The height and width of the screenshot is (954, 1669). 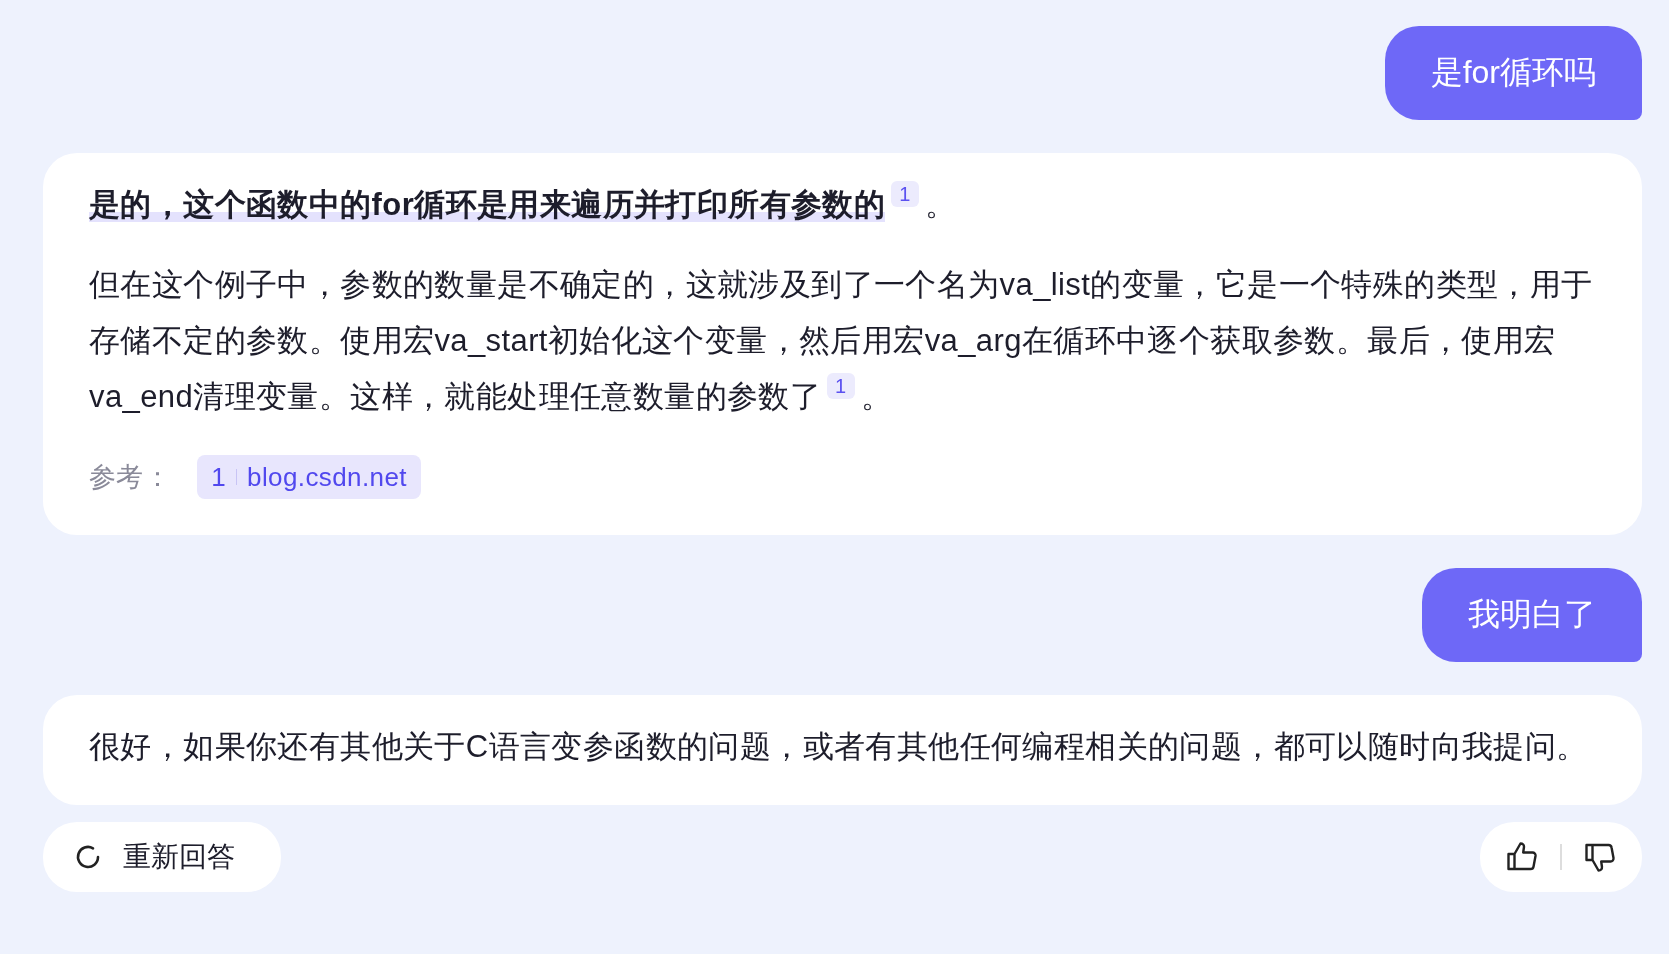 I want to click on user-message: 是for循环吗, so click(x=1513, y=73).